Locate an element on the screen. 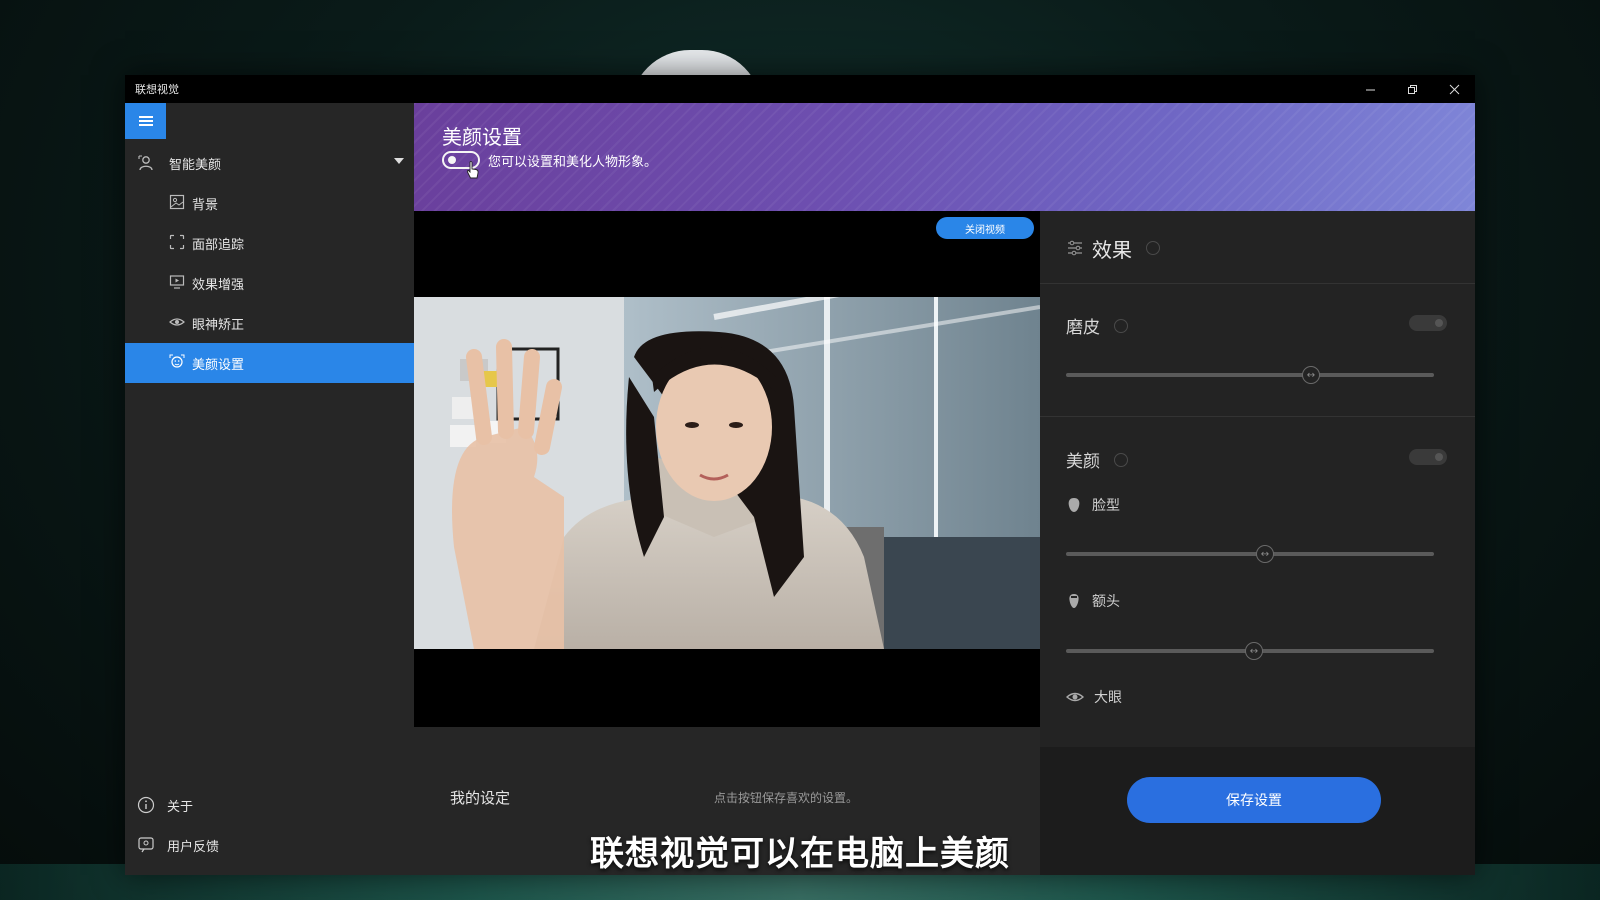 The image size is (1600, 900). smoothing-slider: ↔ is located at coordinates (1250, 375).